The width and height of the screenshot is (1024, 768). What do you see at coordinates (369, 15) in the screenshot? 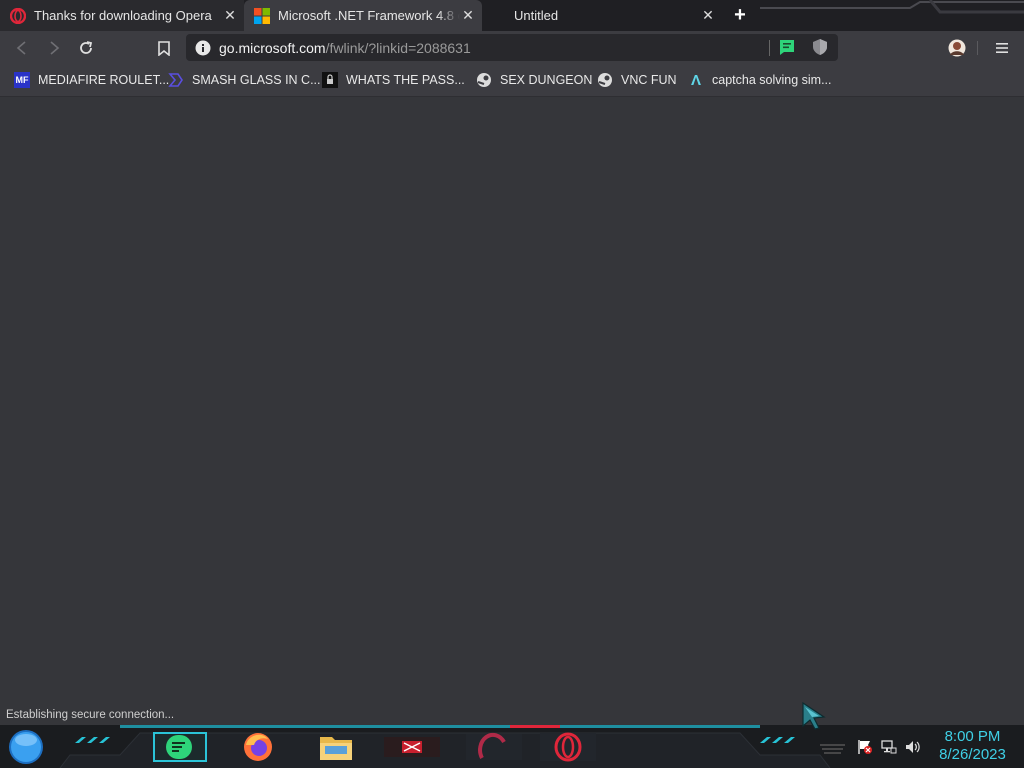
I see `tab-title: Microsoft .NET Framework 4.8 offli` at bounding box center [369, 15].